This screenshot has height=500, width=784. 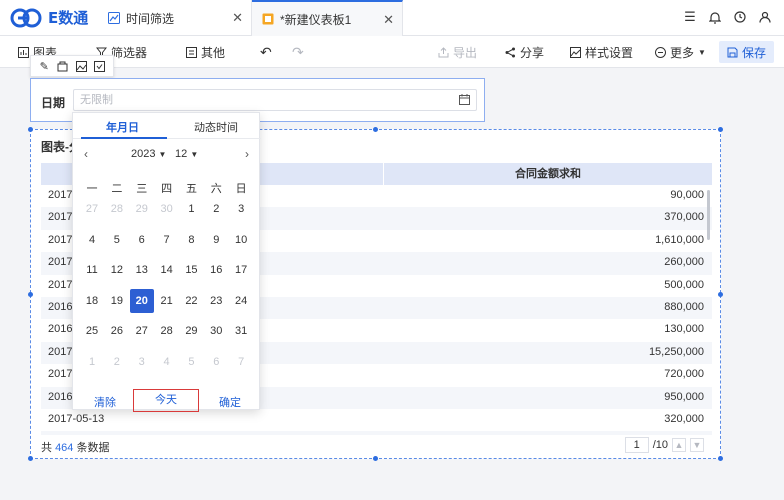 I want to click on image-icon, so click(x=81, y=66).